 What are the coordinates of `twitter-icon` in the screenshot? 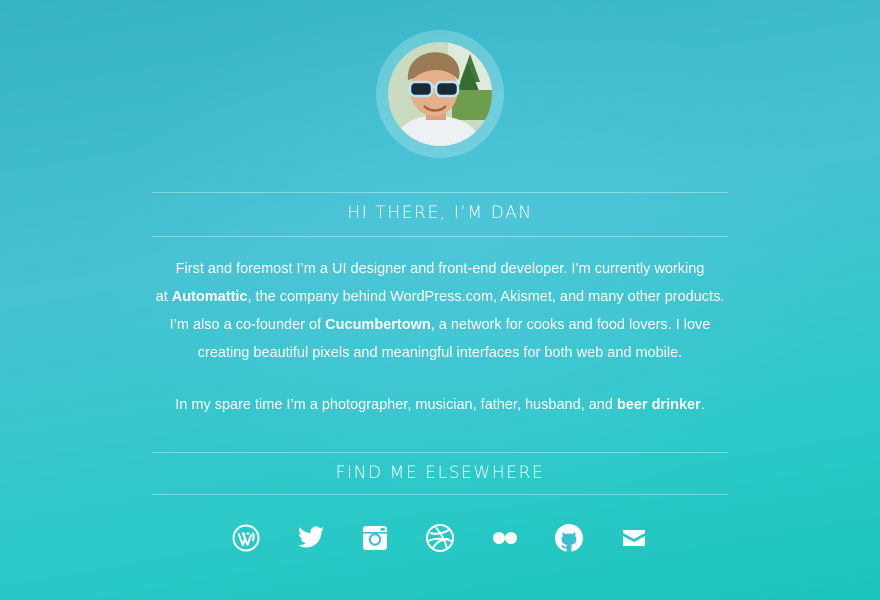 It's located at (310, 537).